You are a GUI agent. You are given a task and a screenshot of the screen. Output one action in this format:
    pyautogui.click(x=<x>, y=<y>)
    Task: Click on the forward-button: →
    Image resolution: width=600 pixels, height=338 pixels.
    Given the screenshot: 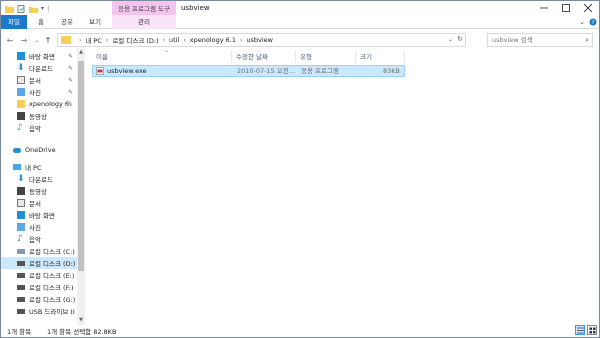 What is the action you would take?
    pyautogui.click(x=24, y=40)
    